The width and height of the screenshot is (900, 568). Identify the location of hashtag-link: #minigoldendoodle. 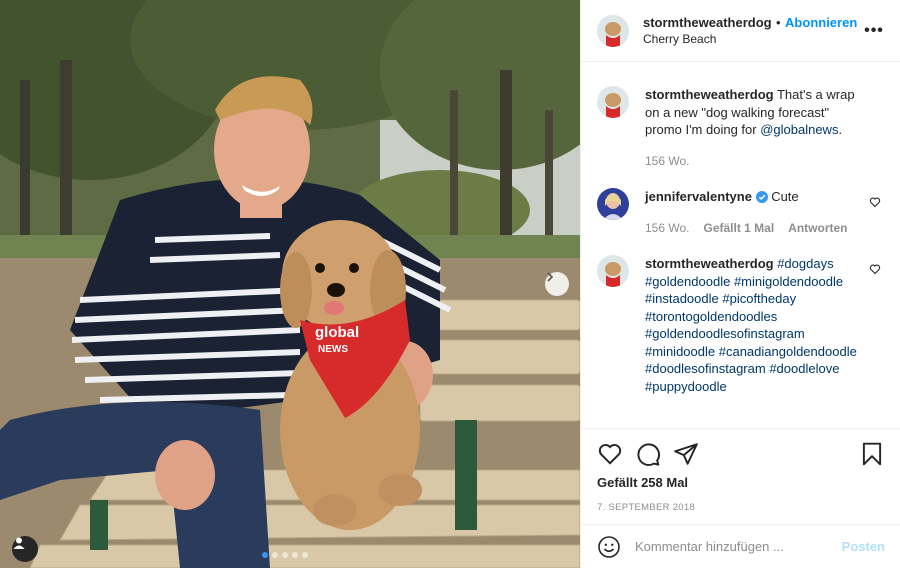
(788, 281).